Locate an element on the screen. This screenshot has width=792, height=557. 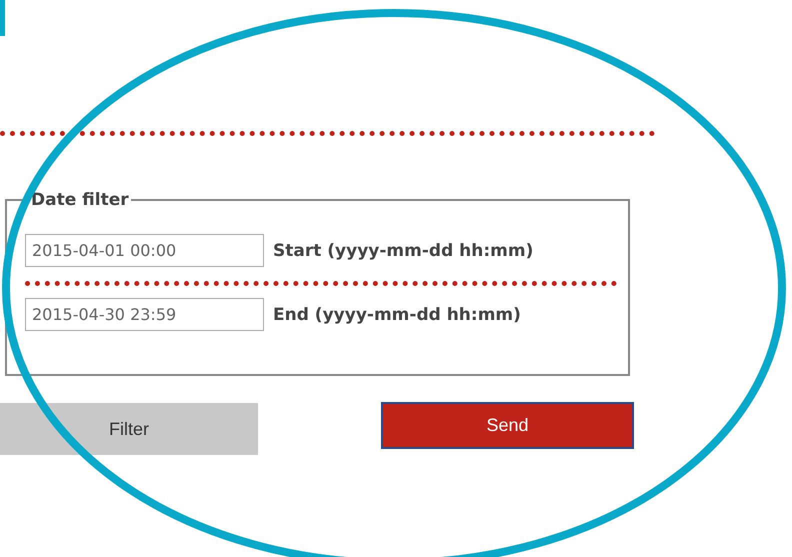
panel-legend: Date filter is located at coordinates (80, 200).